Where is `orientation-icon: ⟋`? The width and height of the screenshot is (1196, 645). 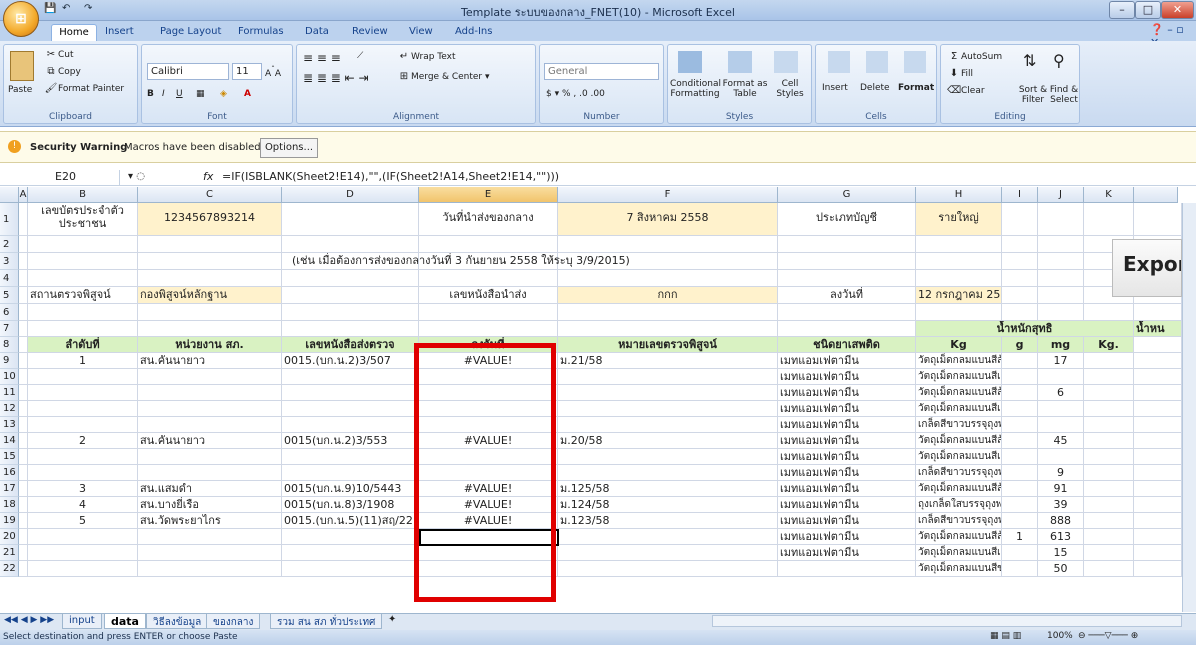 orientation-icon: ⟋ is located at coordinates (360, 56).